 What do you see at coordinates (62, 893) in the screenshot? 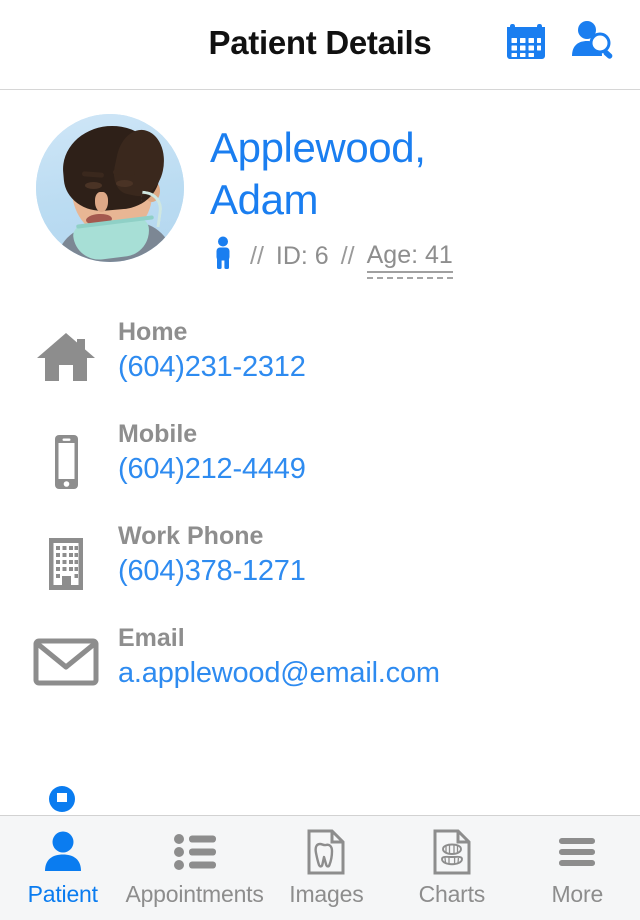
I see `tab-label-patient: Patient` at bounding box center [62, 893].